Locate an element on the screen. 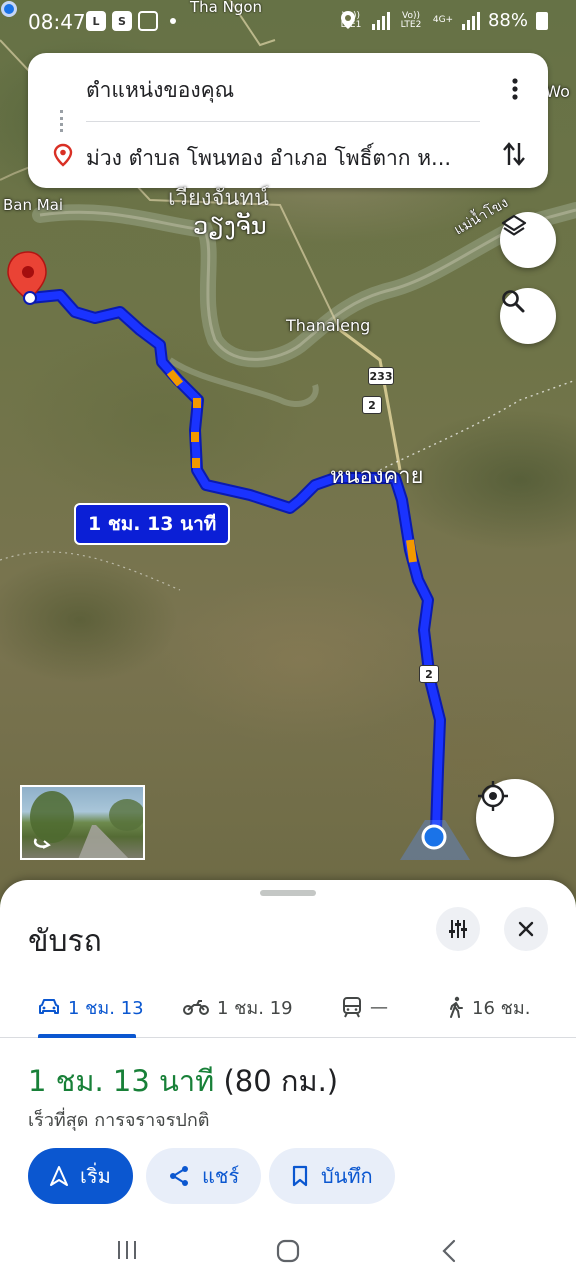 The image size is (576, 1280). network-label: 4G+ is located at coordinates (443, 20).